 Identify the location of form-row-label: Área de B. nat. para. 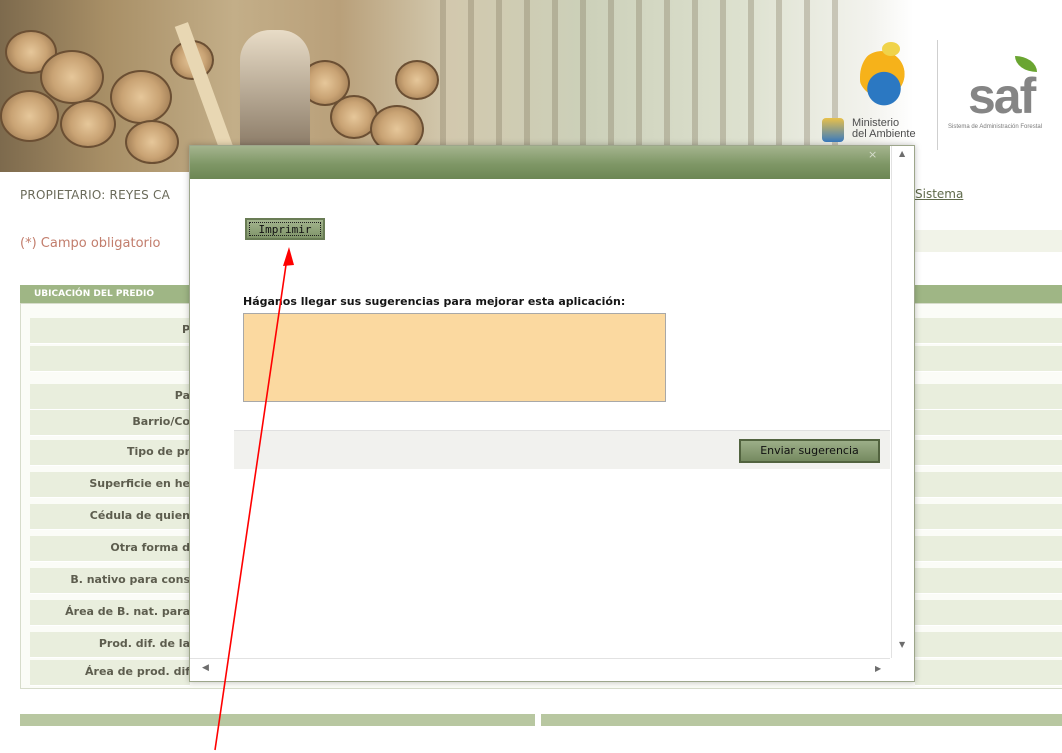
(127, 611).